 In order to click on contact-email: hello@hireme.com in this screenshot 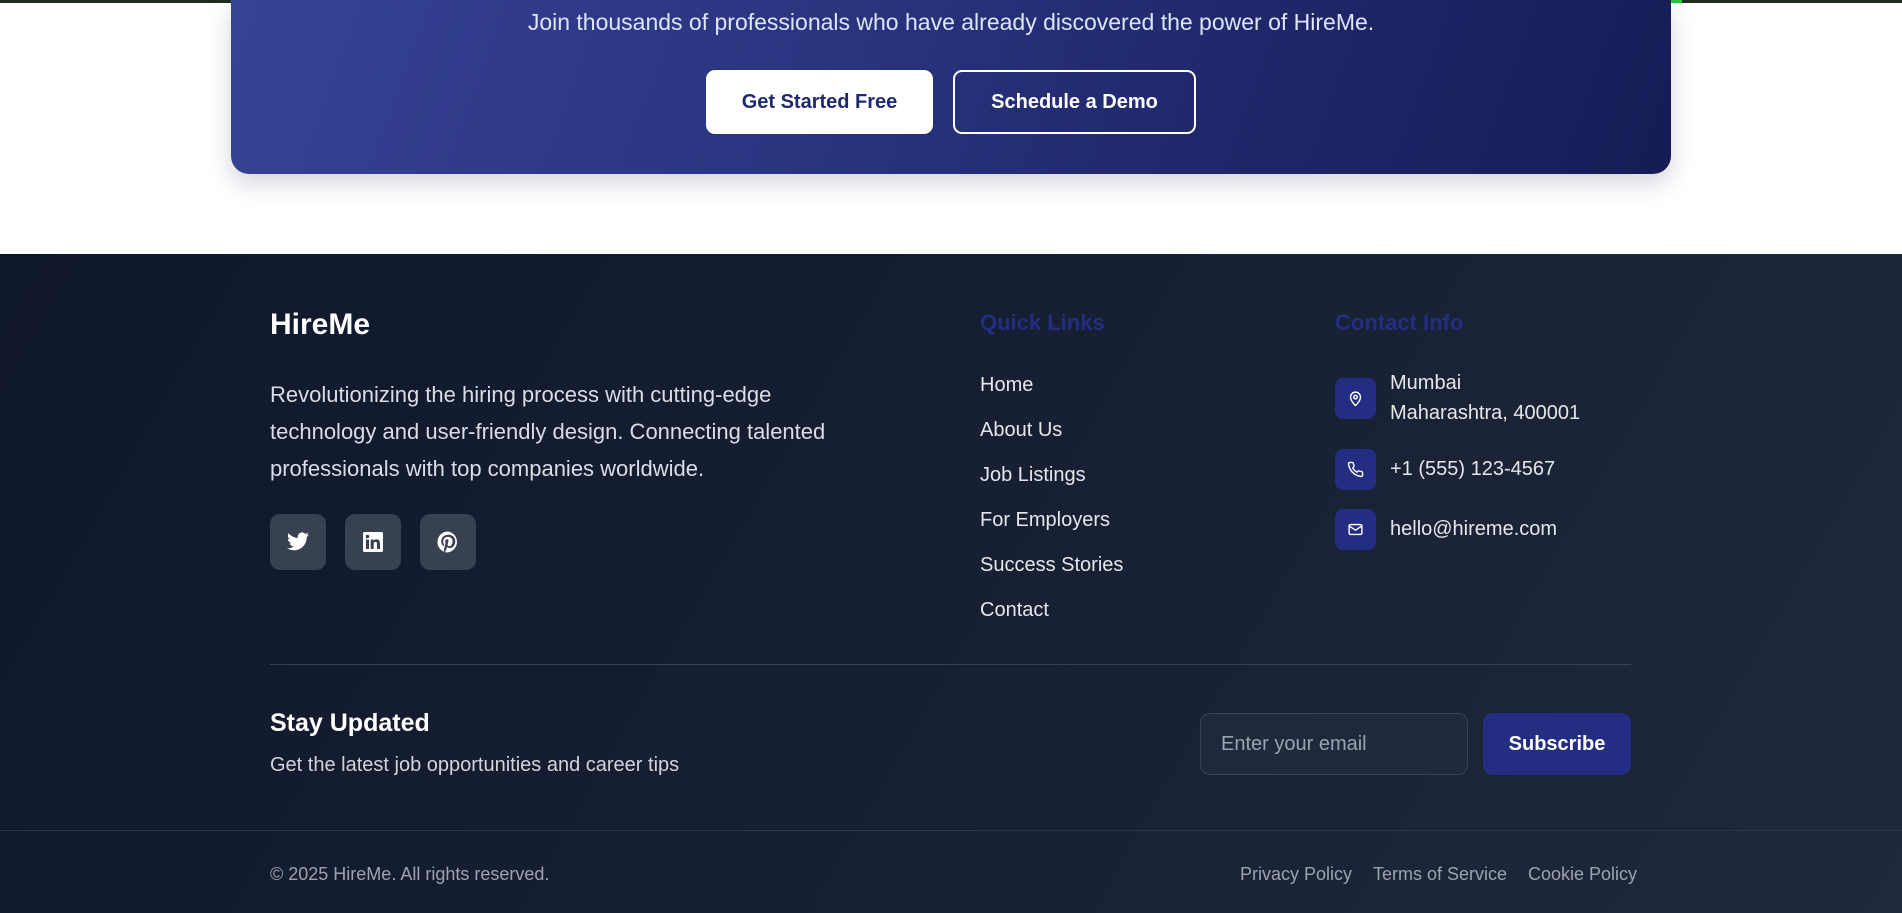, I will do `click(1473, 529)`.